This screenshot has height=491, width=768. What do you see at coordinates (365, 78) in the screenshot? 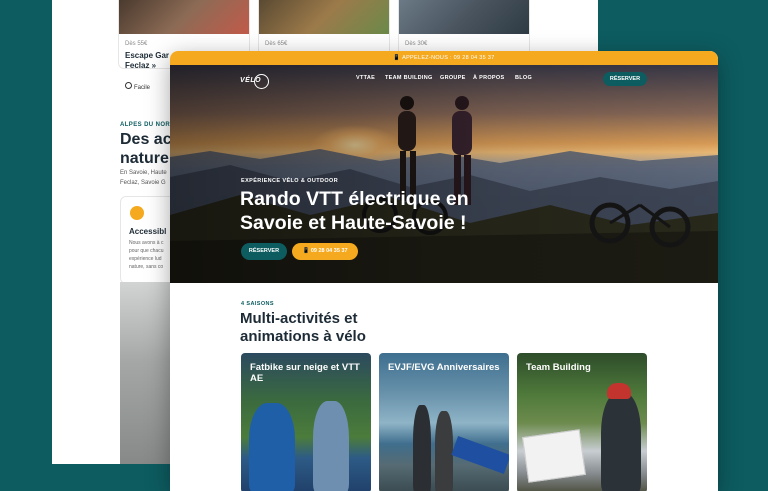
I see `nav-item-vttae: VTTAE` at bounding box center [365, 78].